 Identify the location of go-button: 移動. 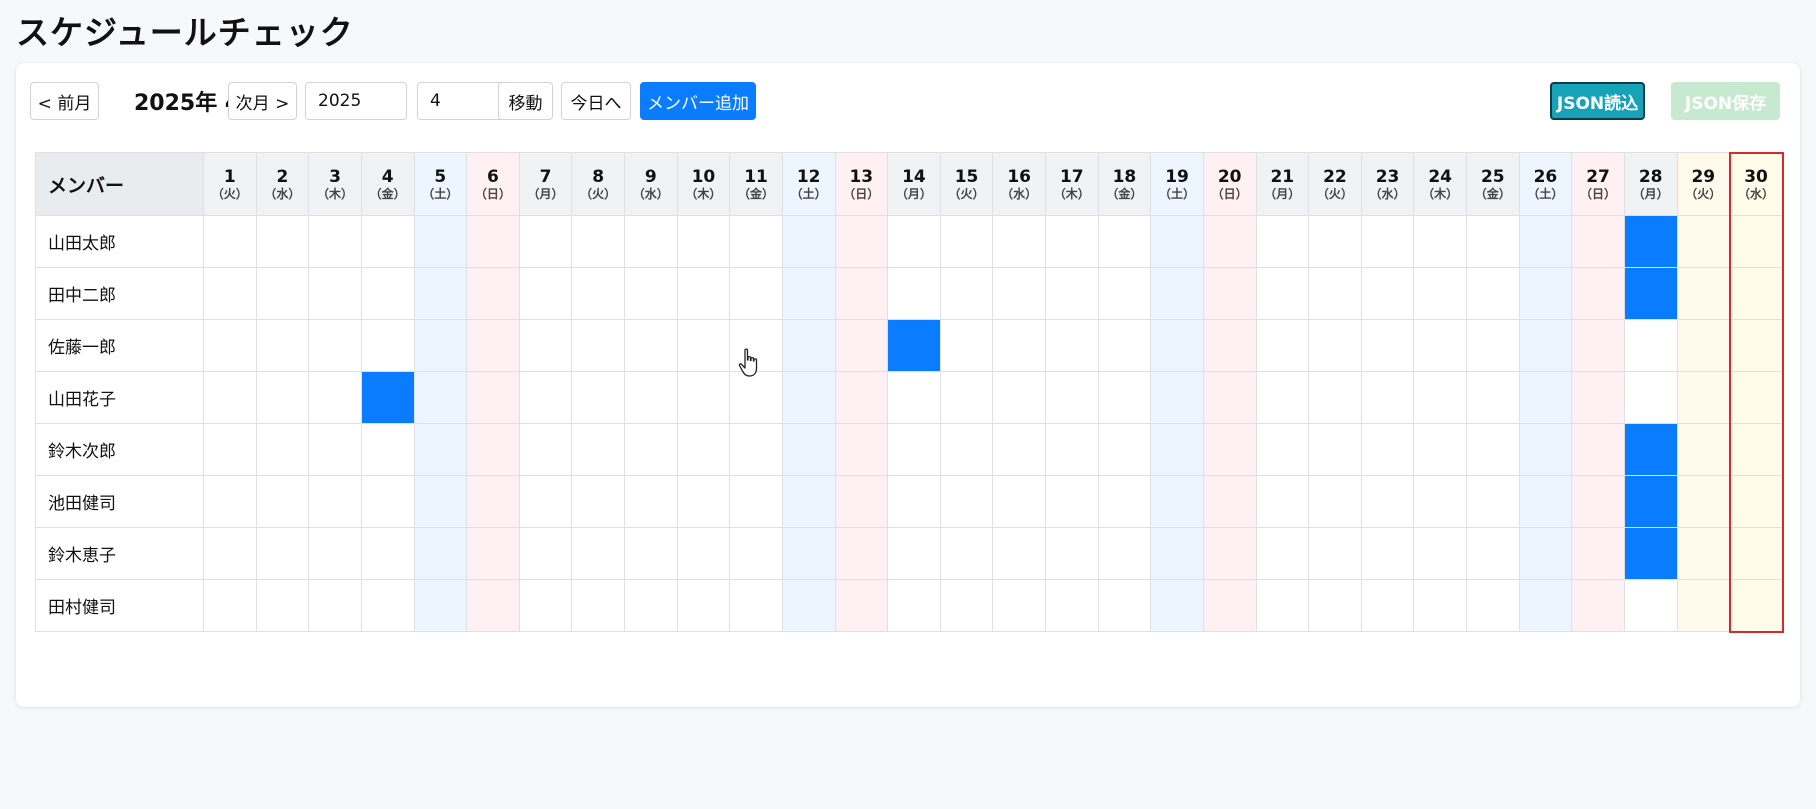
(525, 101).